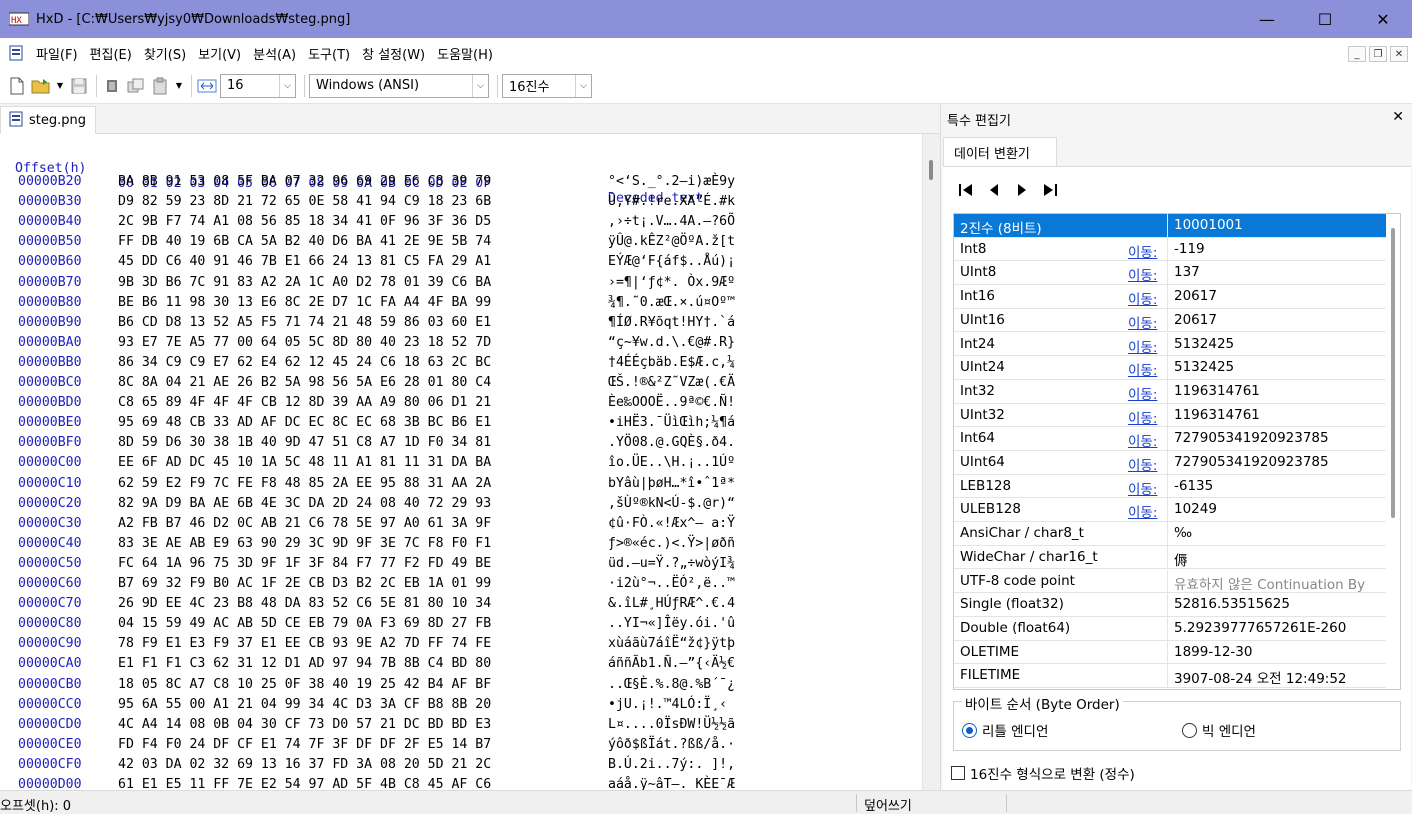 This screenshot has width=1412, height=814. What do you see at coordinates (958, 773) in the screenshot?
I see `hex-format-checkbox` at bounding box center [958, 773].